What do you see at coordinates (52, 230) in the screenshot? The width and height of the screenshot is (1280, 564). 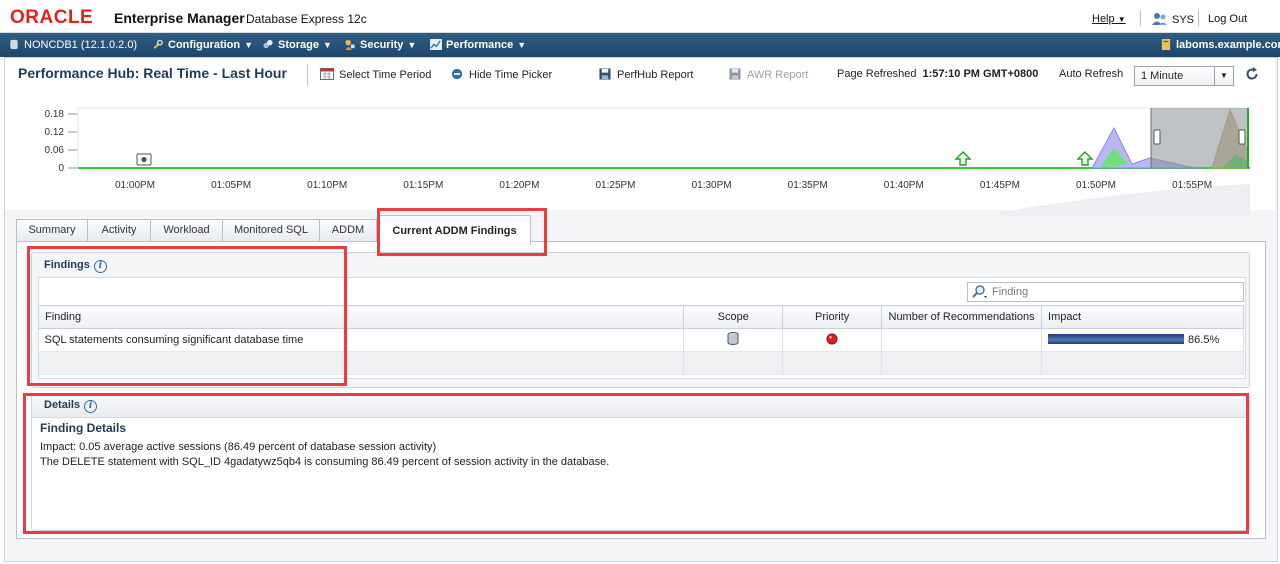 I see `tab-summary: Summary` at bounding box center [52, 230].